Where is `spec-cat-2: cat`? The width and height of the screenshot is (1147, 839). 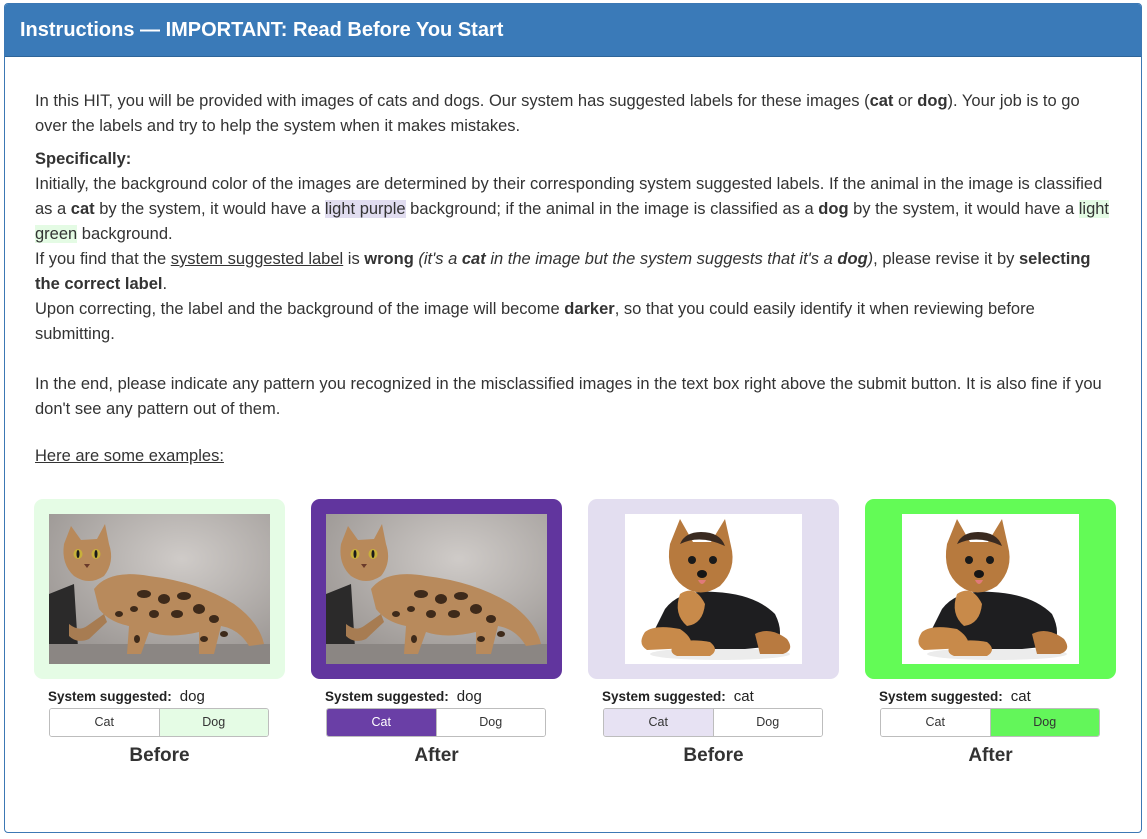 spec-cat-2: cat is located at coordinates (473, 259).